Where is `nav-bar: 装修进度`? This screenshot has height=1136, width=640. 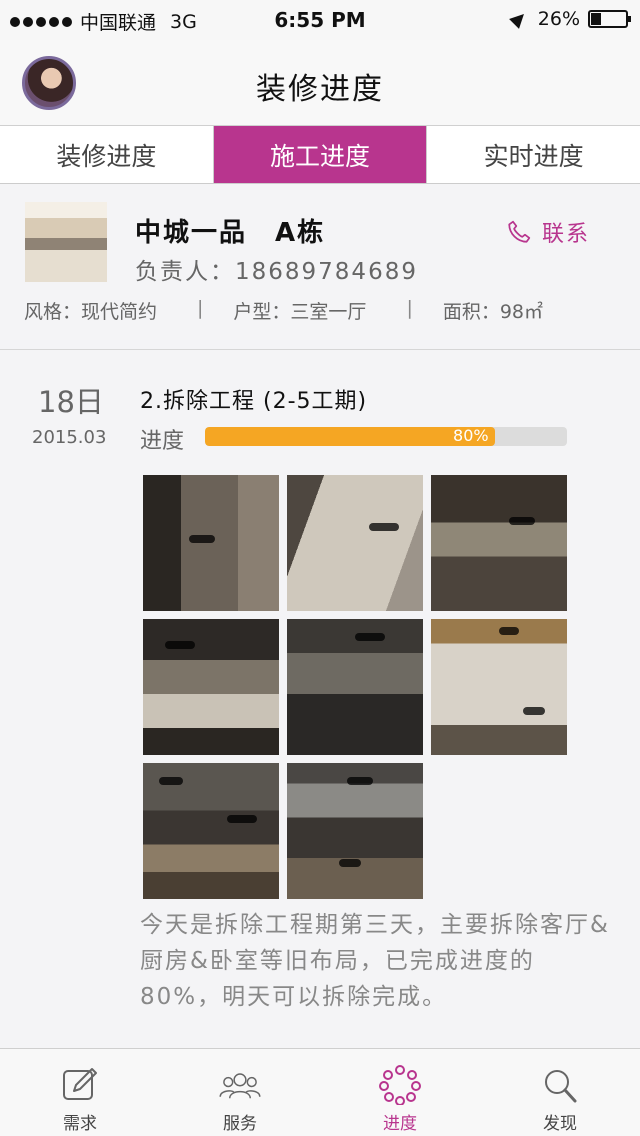 nav-bar: 装修进度 is located at coordinates (320, 83).